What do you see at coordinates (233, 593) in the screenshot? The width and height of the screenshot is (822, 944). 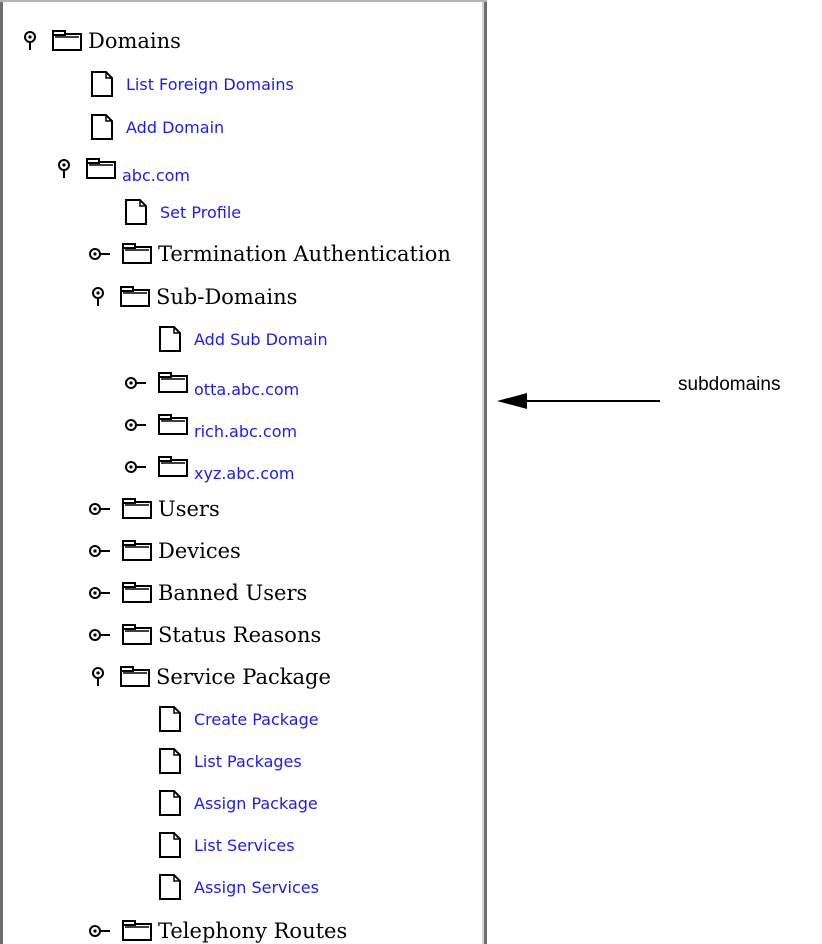 I see `tree-node-label: Banned Users` at bounding box center [233, 593].